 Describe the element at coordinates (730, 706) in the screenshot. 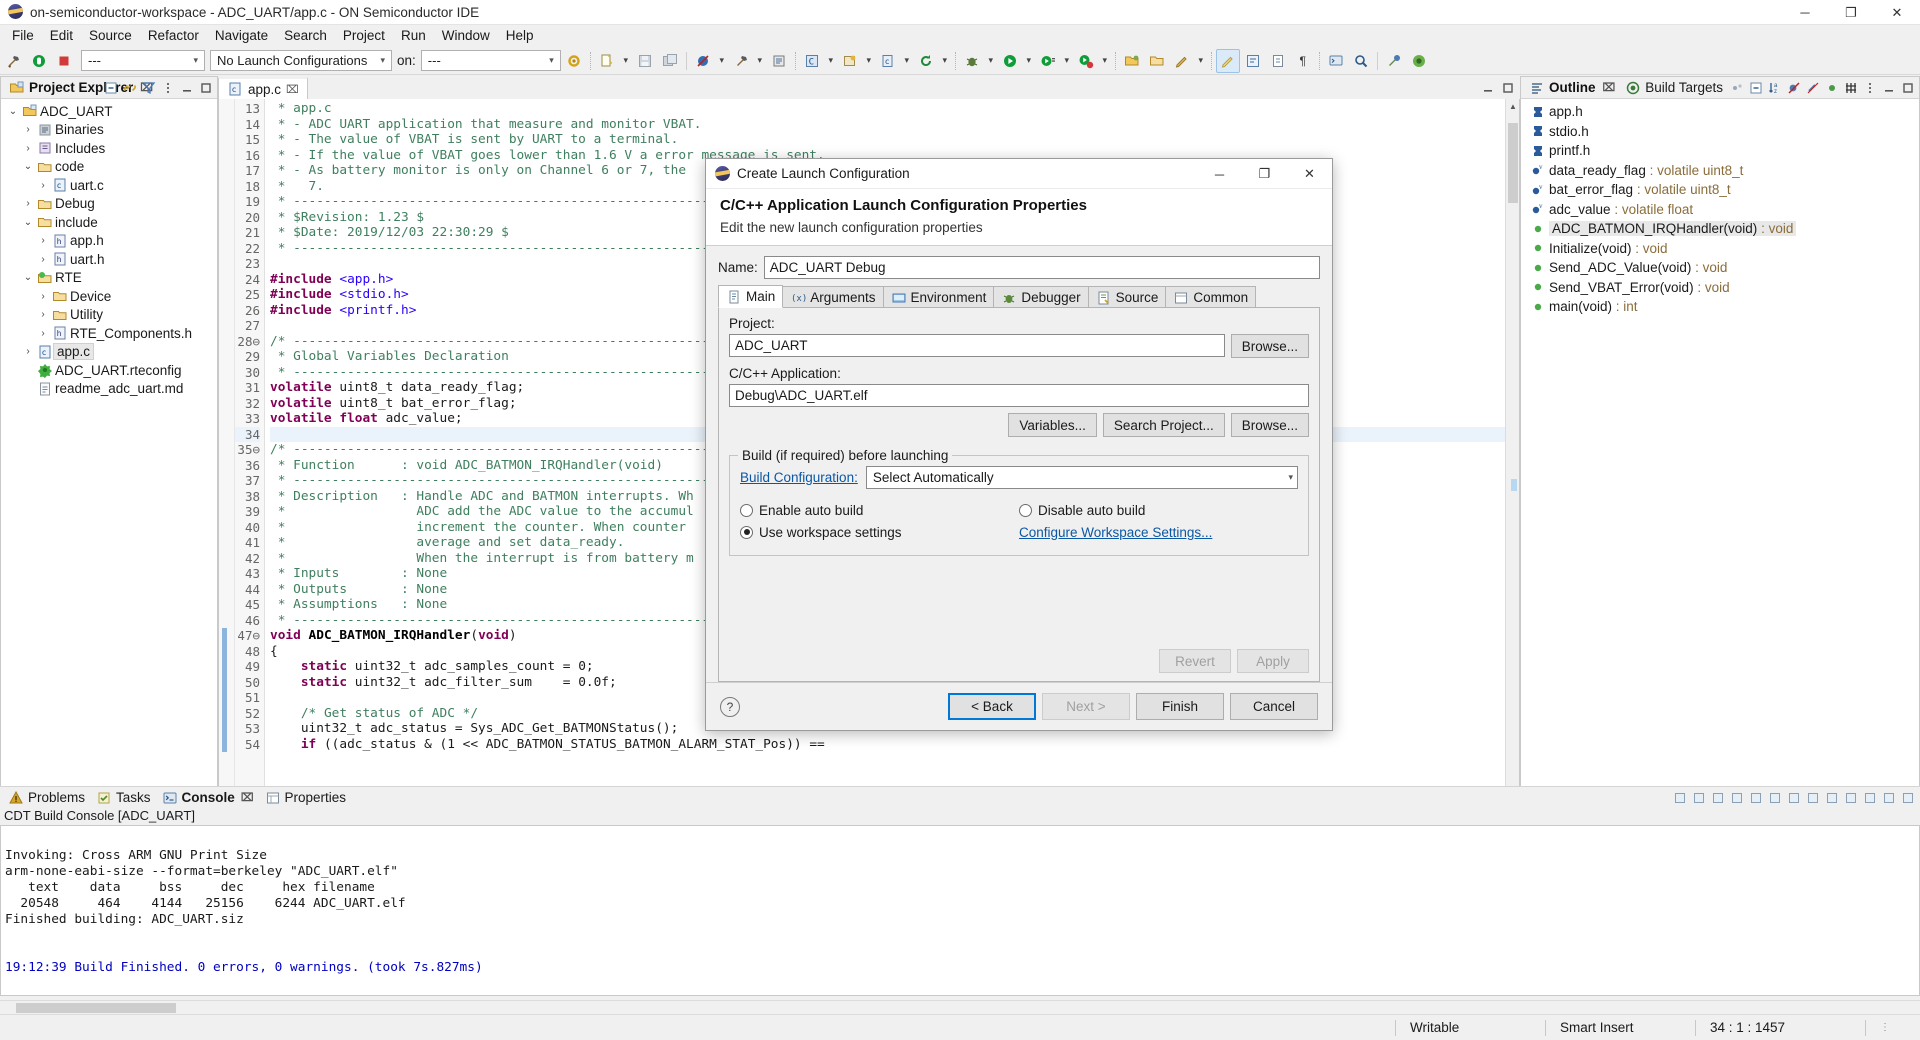

I see `help-icon: ?` at that location.